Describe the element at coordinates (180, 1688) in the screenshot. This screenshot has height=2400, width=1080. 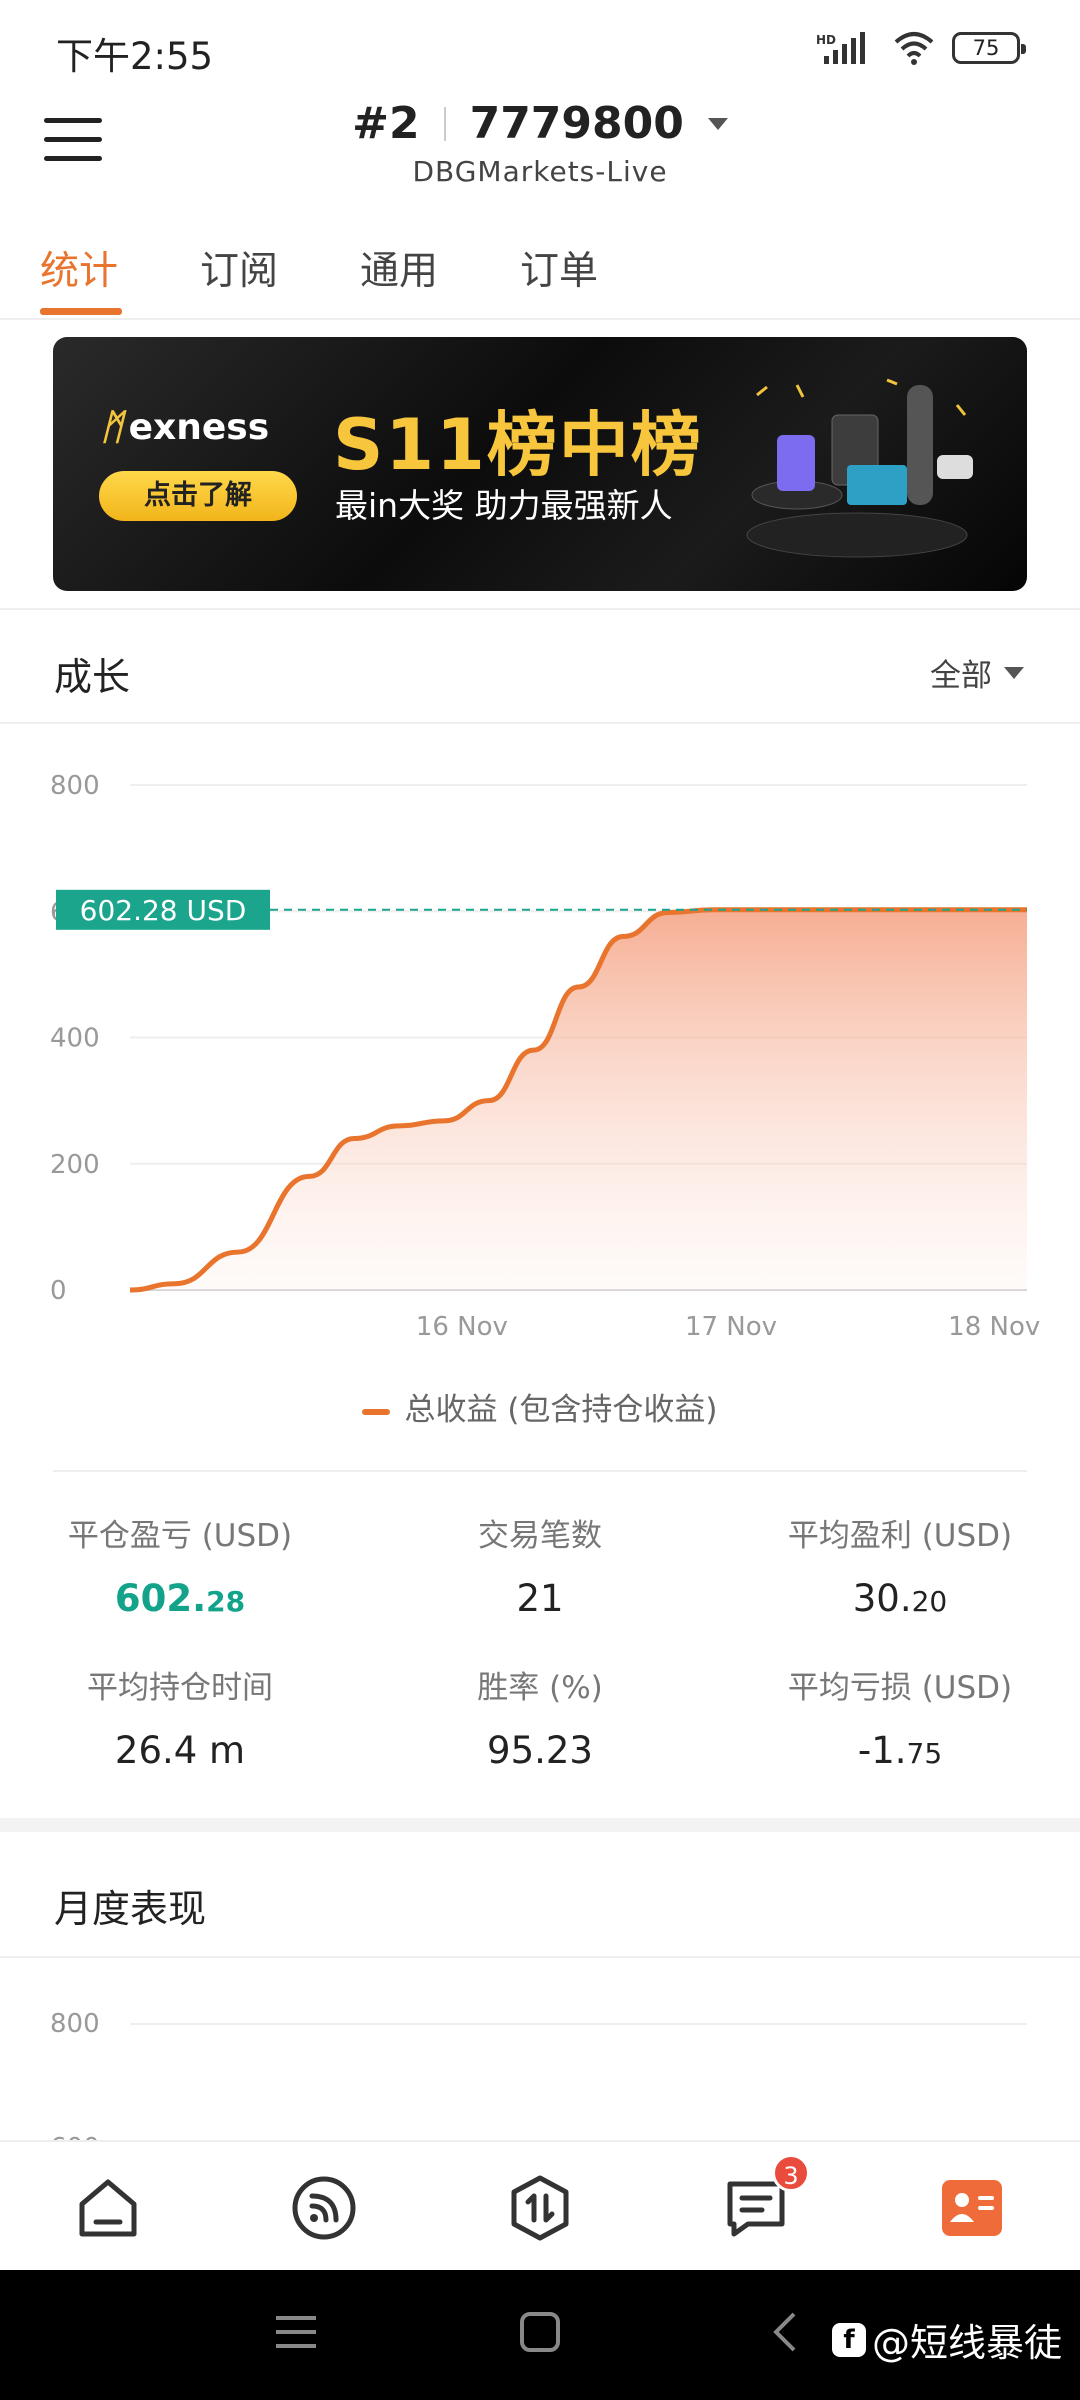
I see `stat-label: 平均持仓时间` at that location.